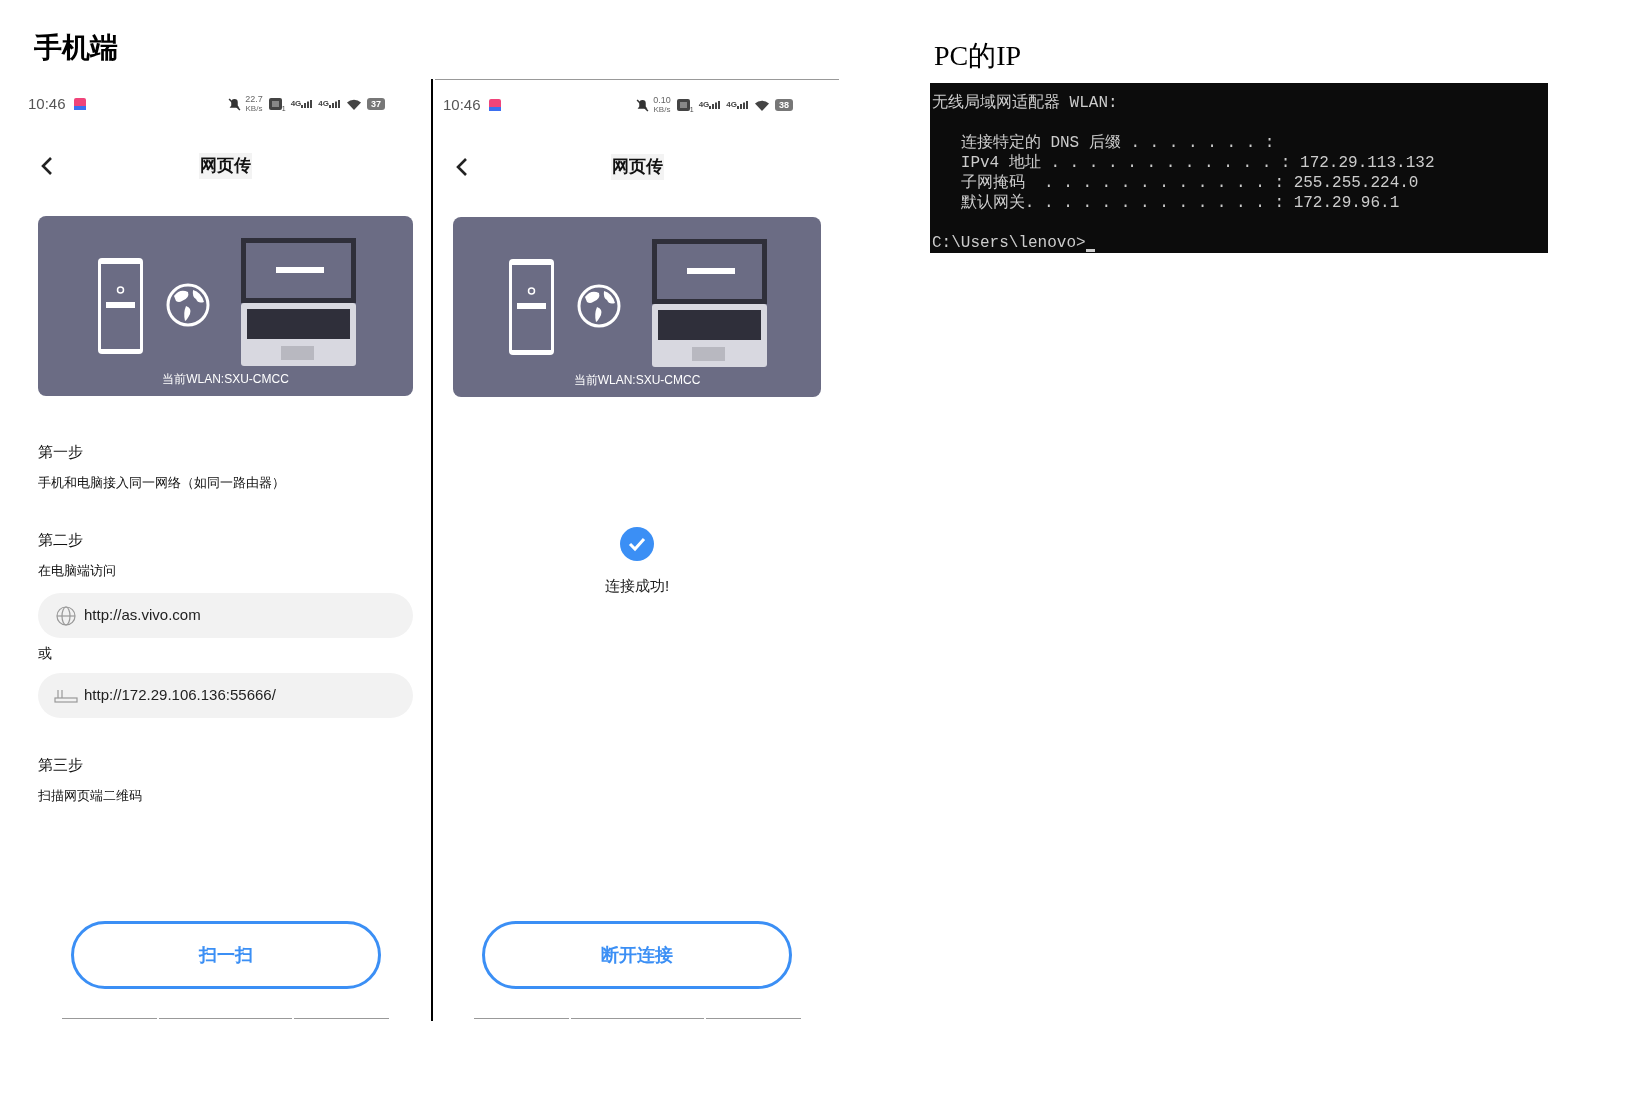  What do you see at coordinates (1117, 143) in the screenshot?
I see `terminal-line: 连接特定的 DNS 后缀 . . . . . . . :` at bounding box center [1117, 143].